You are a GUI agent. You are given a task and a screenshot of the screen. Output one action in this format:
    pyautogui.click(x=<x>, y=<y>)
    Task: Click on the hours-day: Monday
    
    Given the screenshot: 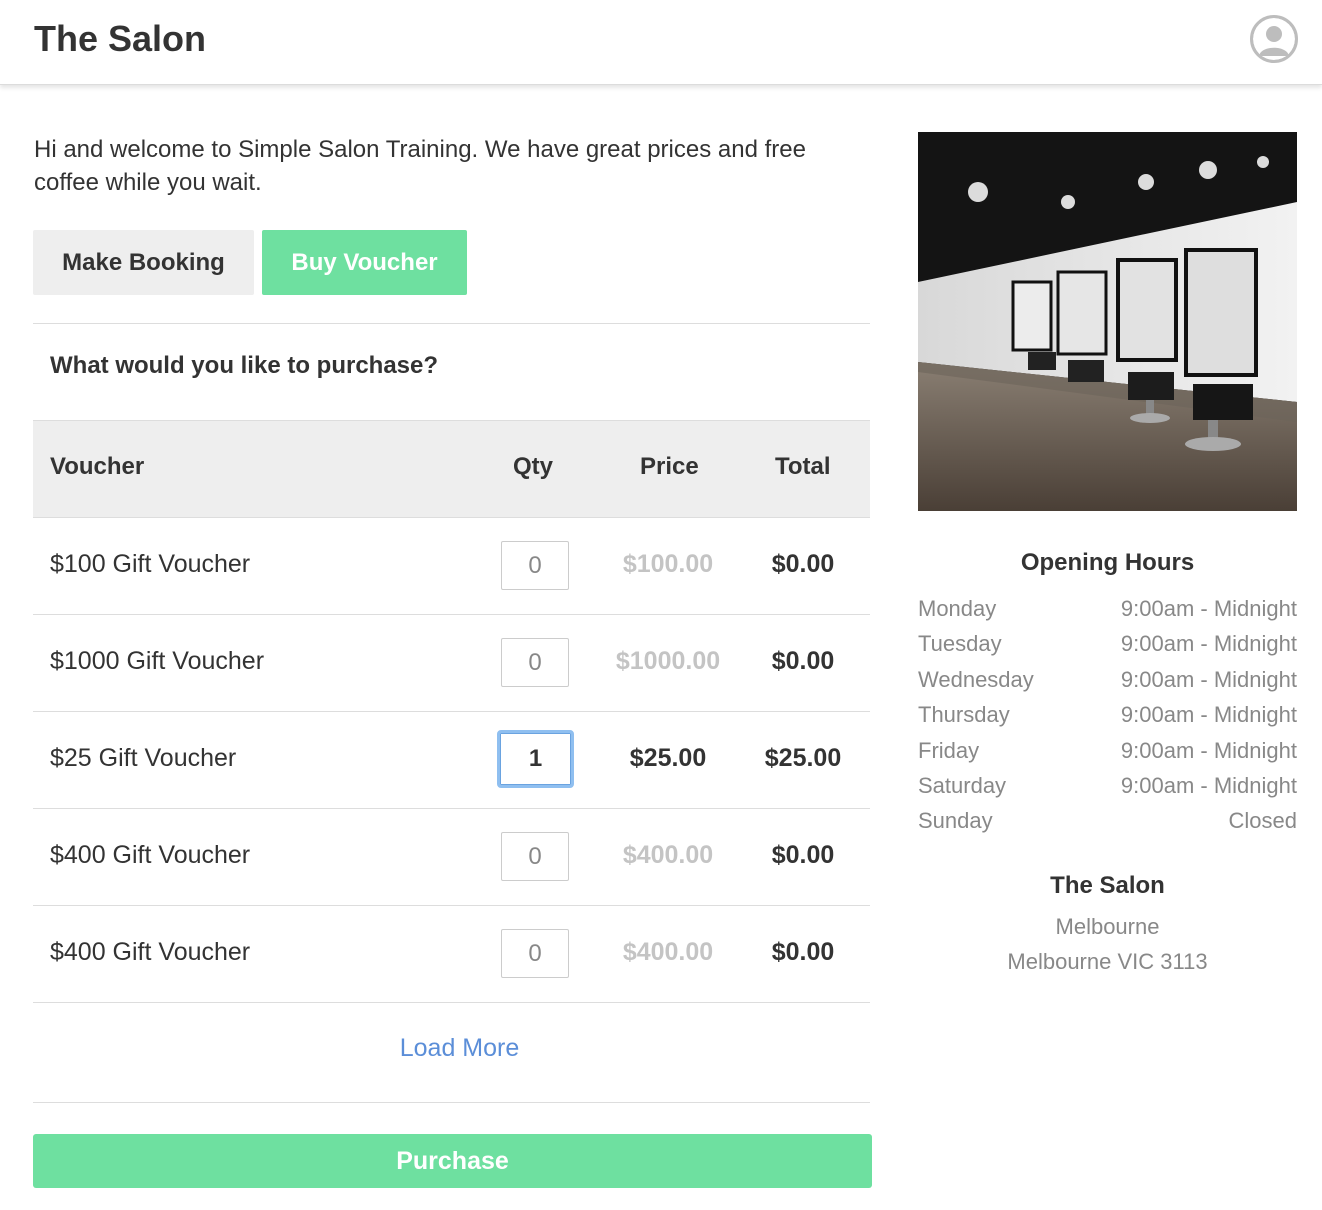 What is the action you would take?
    pyautogui.click(x=957, y=608)
    